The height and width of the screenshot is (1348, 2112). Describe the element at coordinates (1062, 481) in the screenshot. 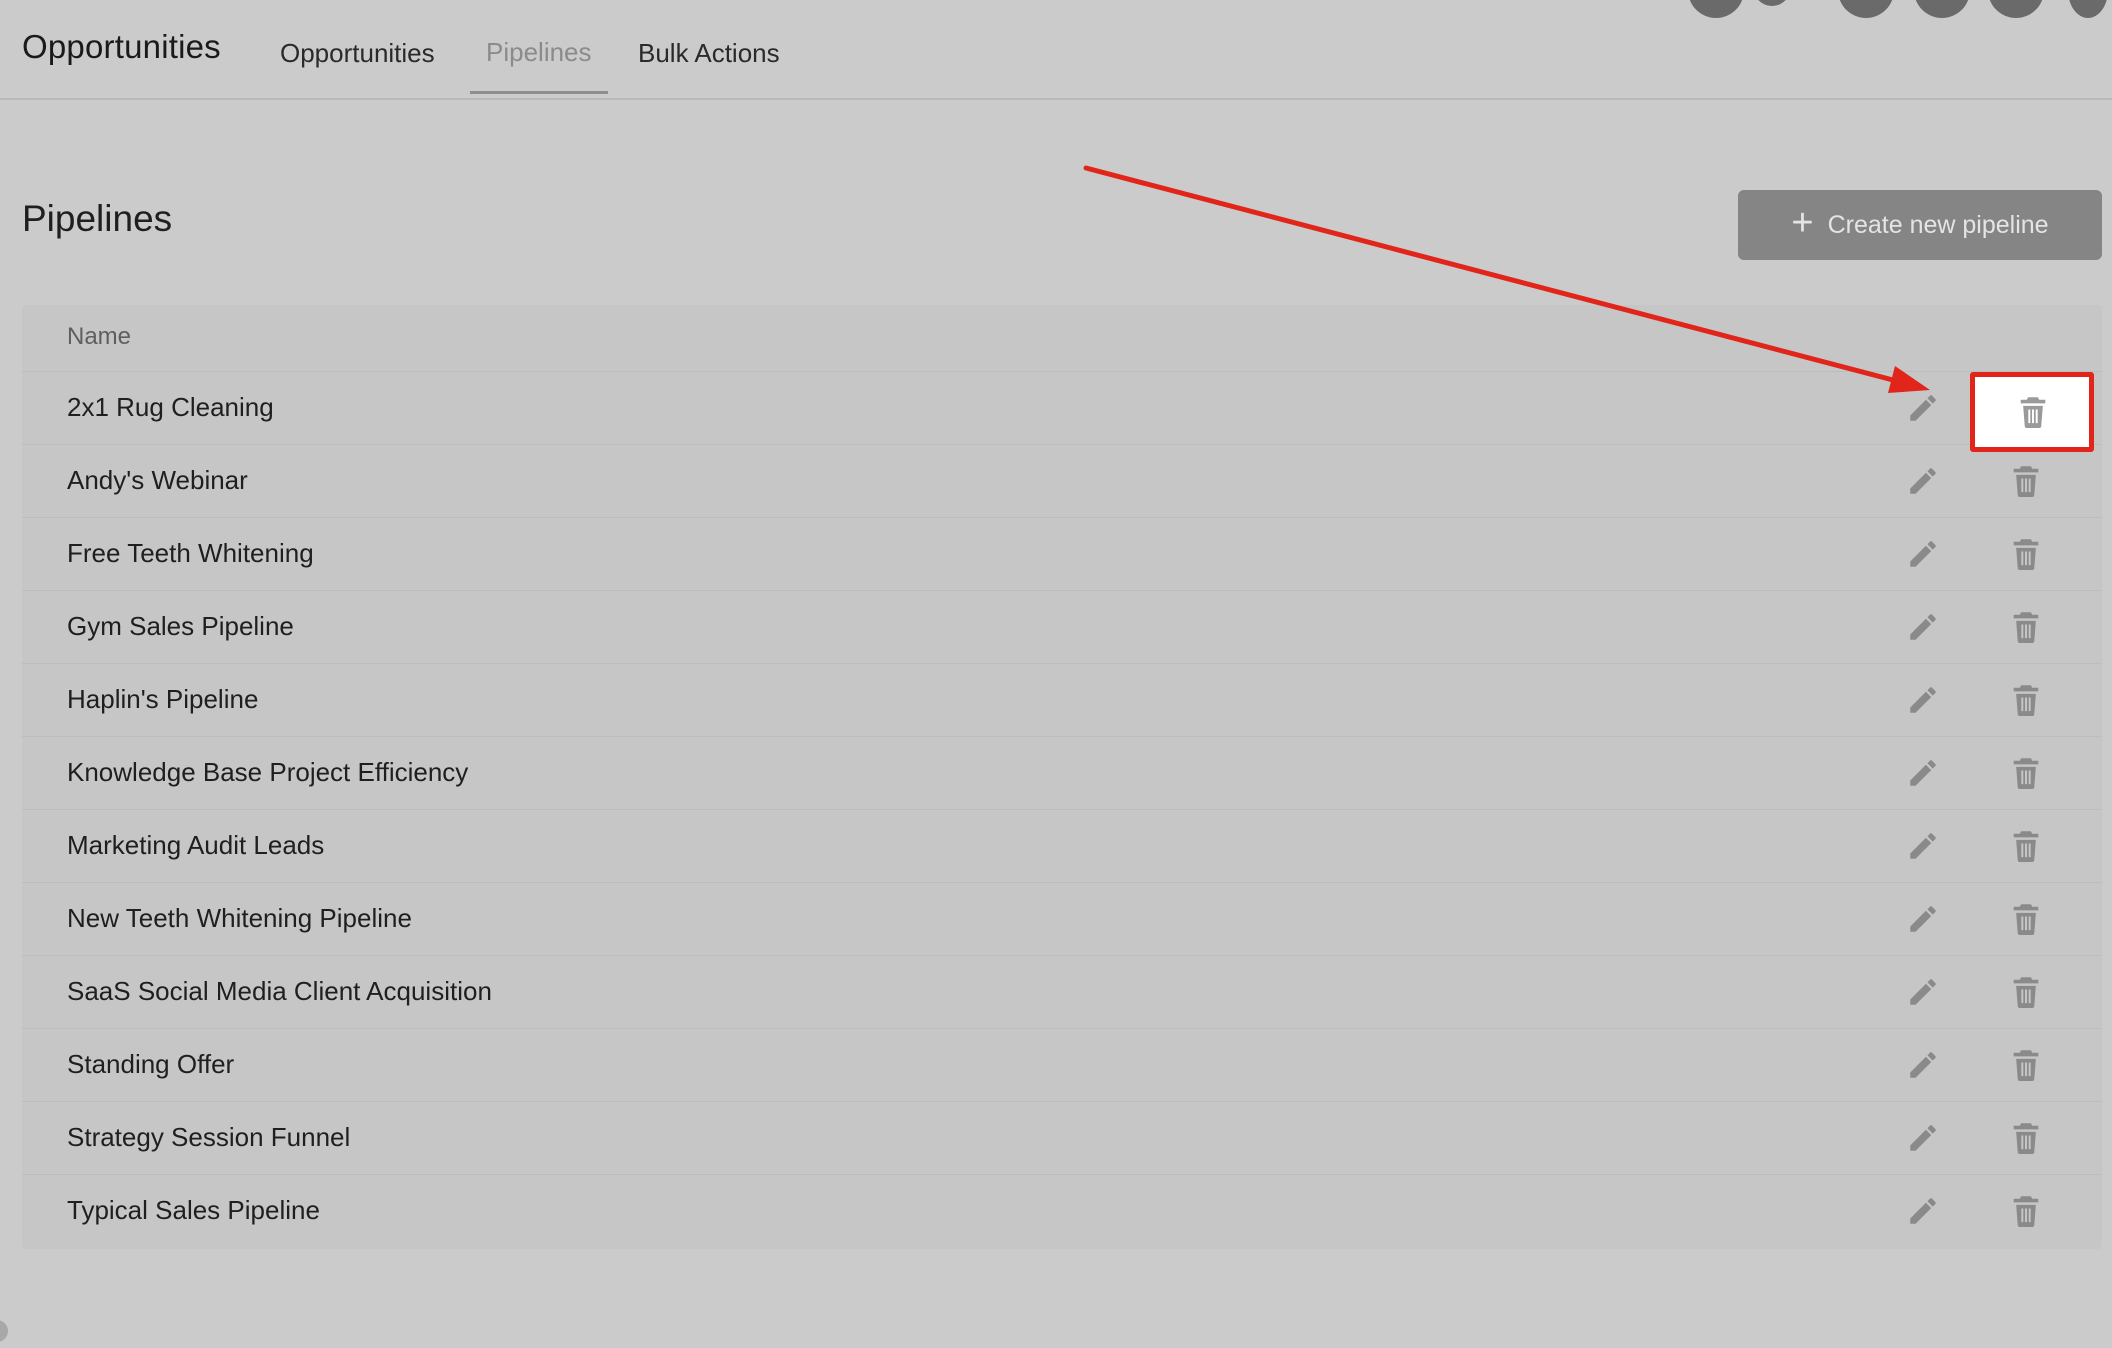

I see `table-row: Andy's Webinar` at that location.